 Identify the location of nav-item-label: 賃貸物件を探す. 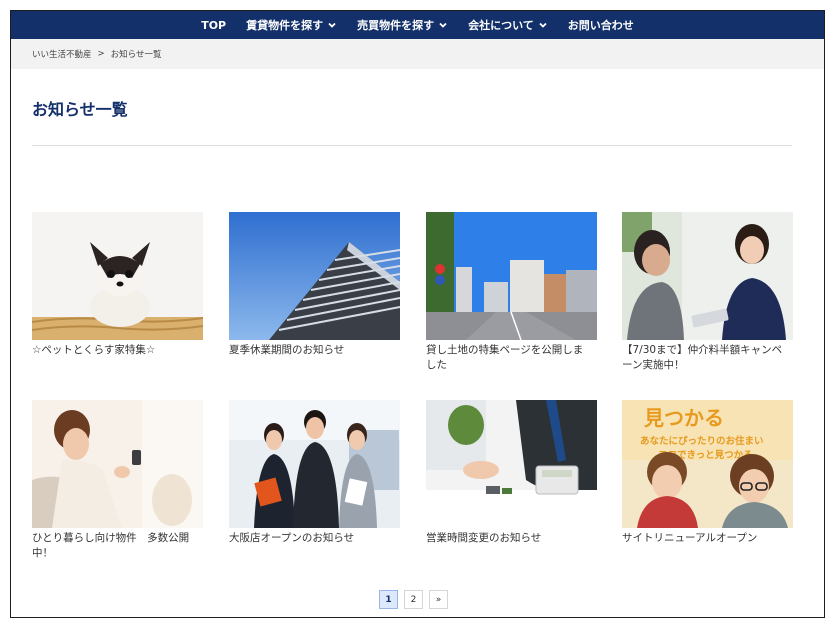
(285, 25).